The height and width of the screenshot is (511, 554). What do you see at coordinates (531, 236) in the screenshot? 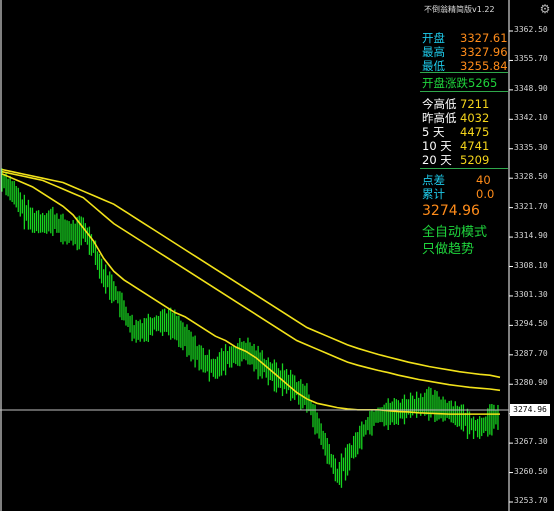
I see `price-tick-label: 3314.90` at bounding box center [531, 236].